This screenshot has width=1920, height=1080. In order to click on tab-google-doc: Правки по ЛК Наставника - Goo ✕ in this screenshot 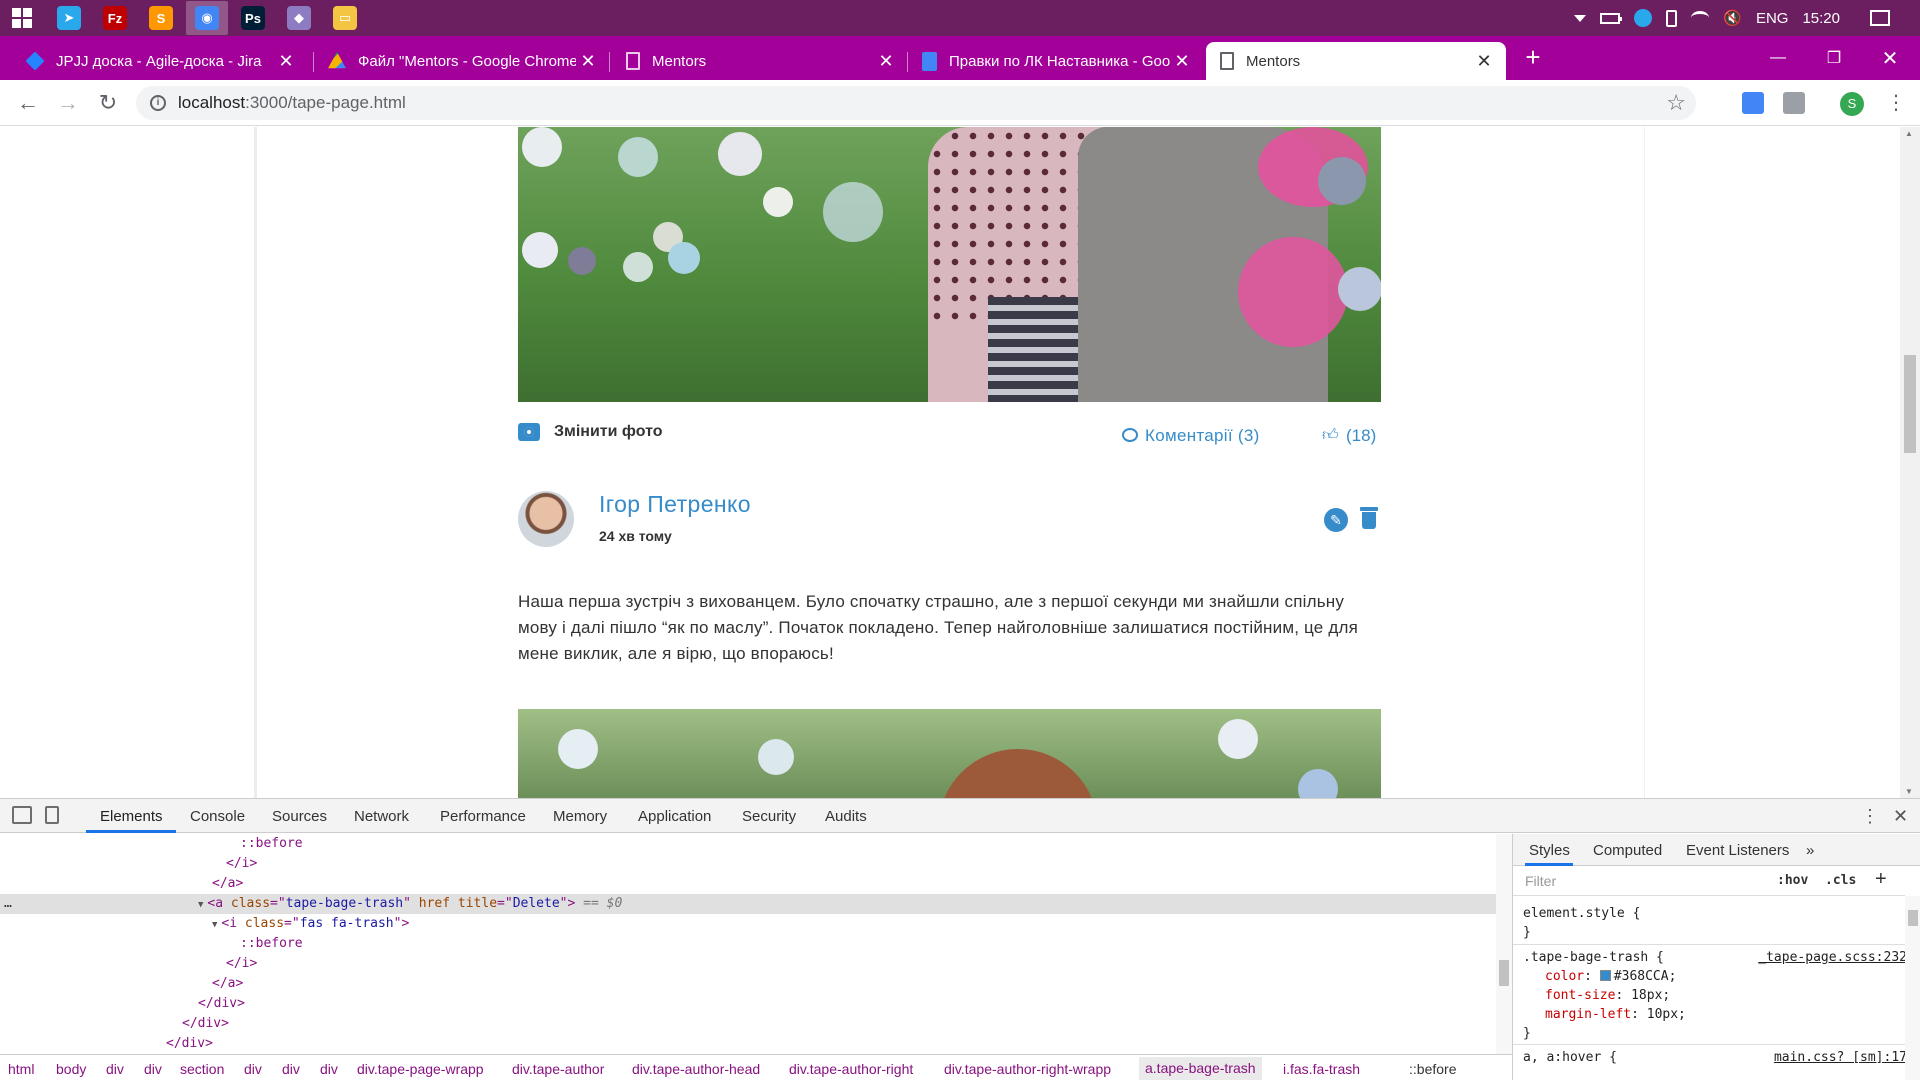, I will do `click(1056, 61)`.